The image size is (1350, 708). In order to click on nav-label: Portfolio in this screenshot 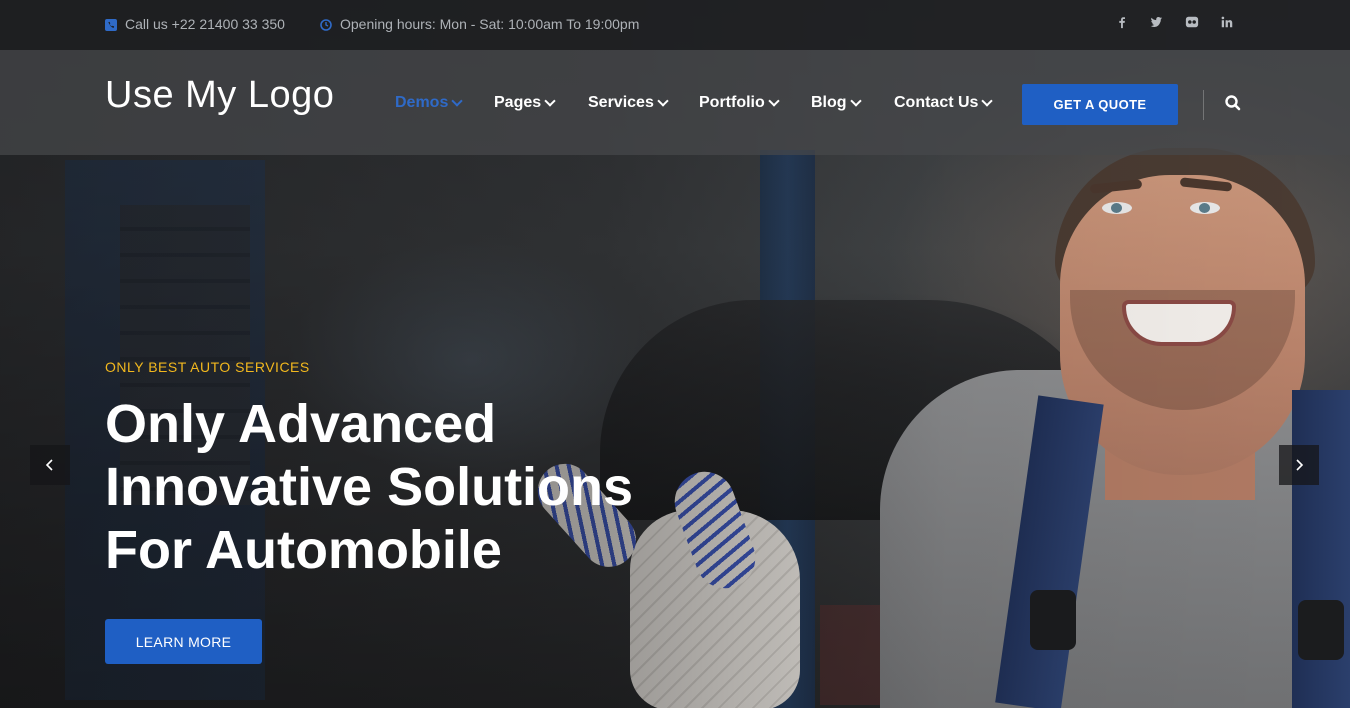, I will do `click(732, 102)`.